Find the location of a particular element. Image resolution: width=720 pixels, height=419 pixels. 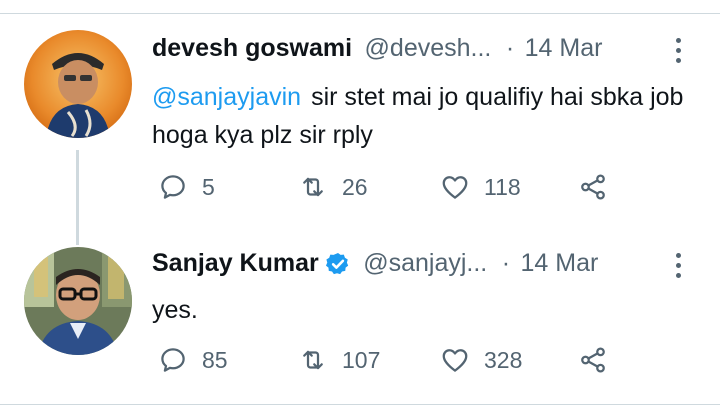

tweet-actions: 85 107 328 is located at coordinates (398, 360).